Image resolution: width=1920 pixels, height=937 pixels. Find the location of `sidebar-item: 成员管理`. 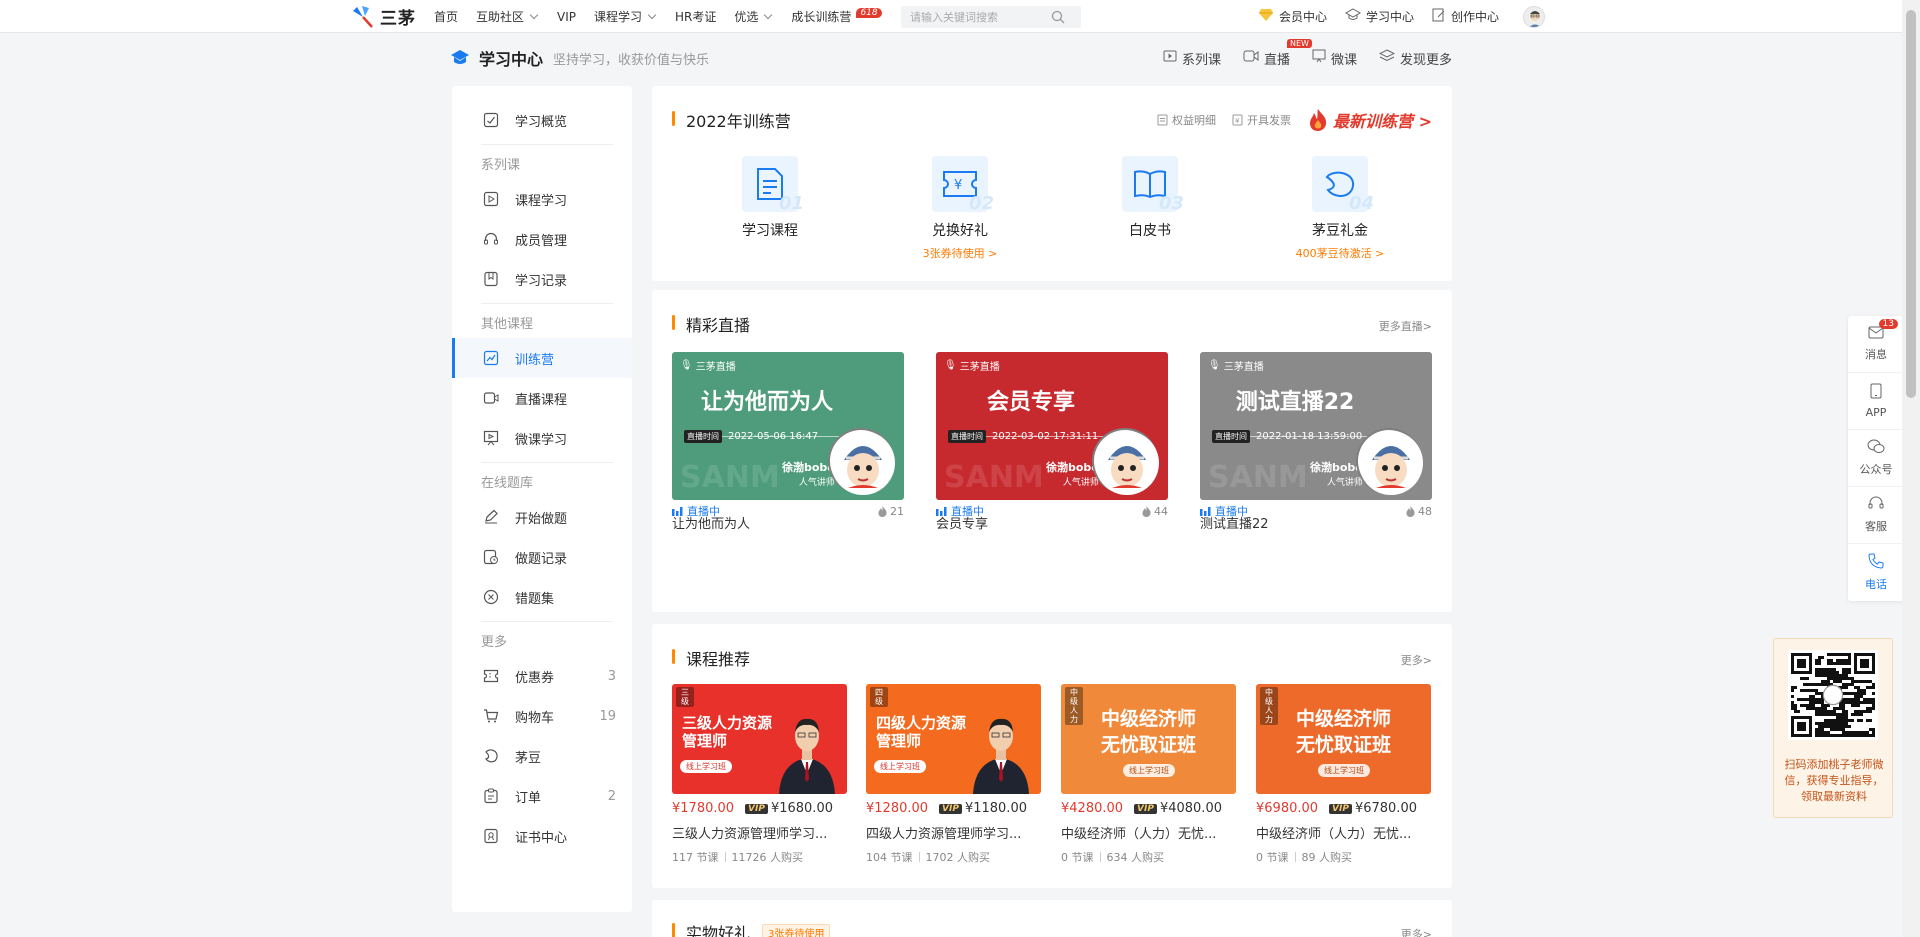

sidebar-item: 成员管理 is located at coordinates (542, 239).